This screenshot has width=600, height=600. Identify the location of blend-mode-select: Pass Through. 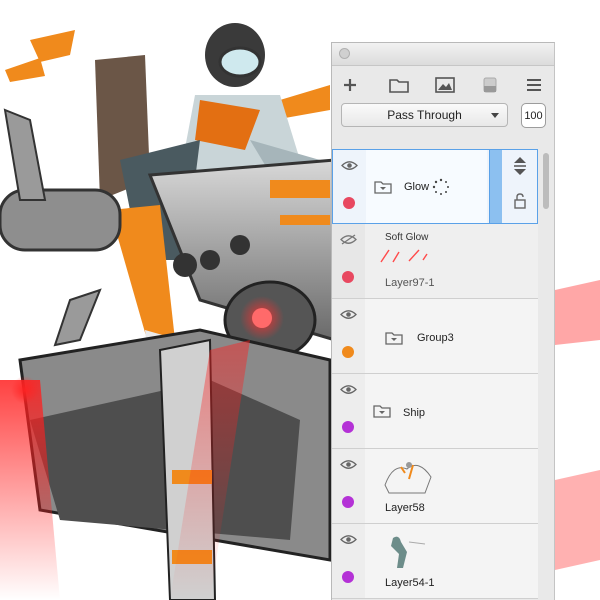
(424, 115).